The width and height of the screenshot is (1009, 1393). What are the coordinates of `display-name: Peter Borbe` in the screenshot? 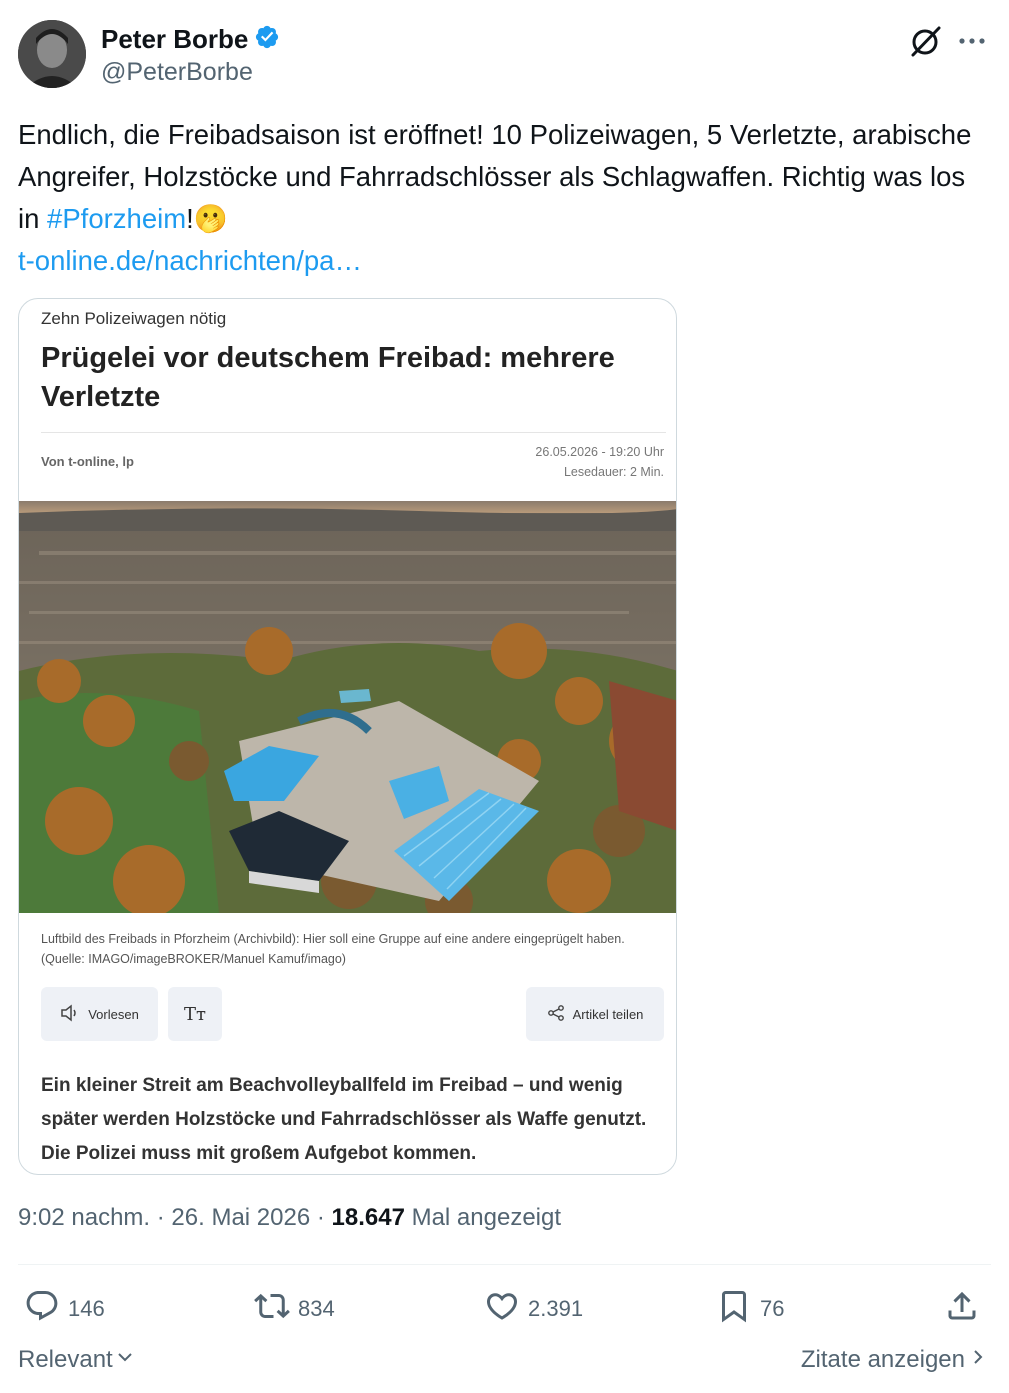 It's located at (174, 39).